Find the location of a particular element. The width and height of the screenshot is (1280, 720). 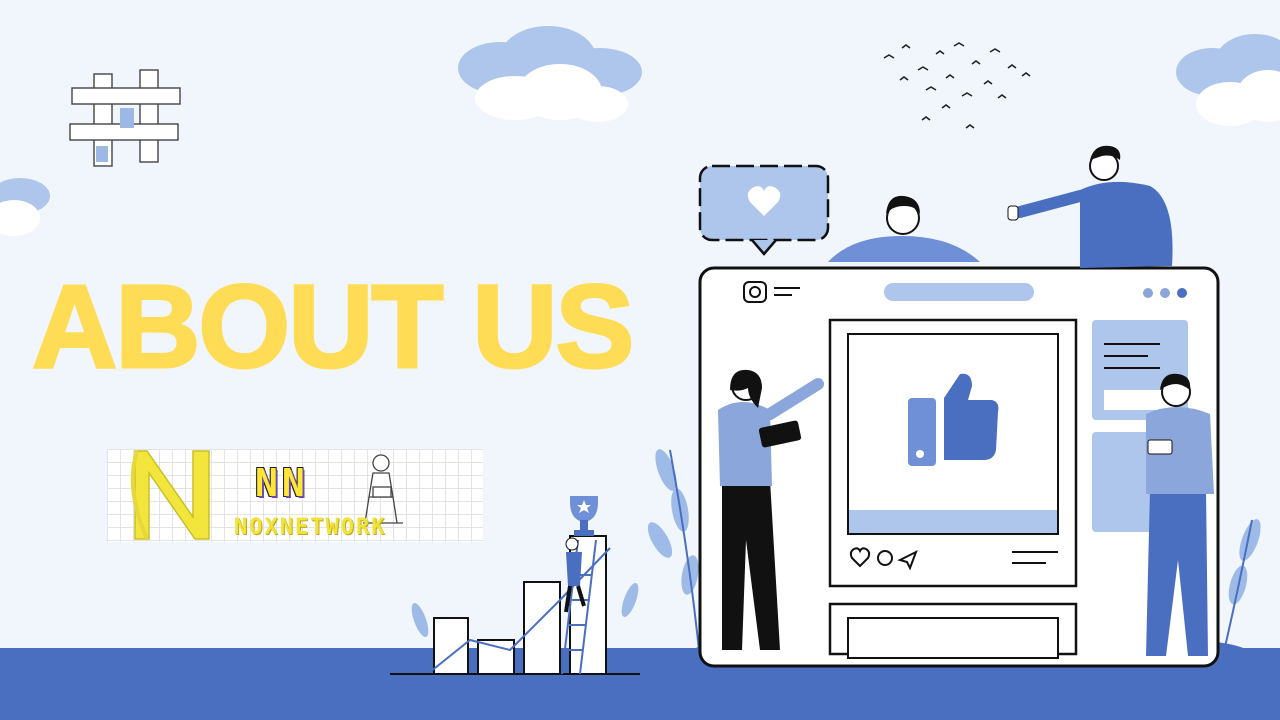

person-laptop-icon is located at coordinates (383, 489).